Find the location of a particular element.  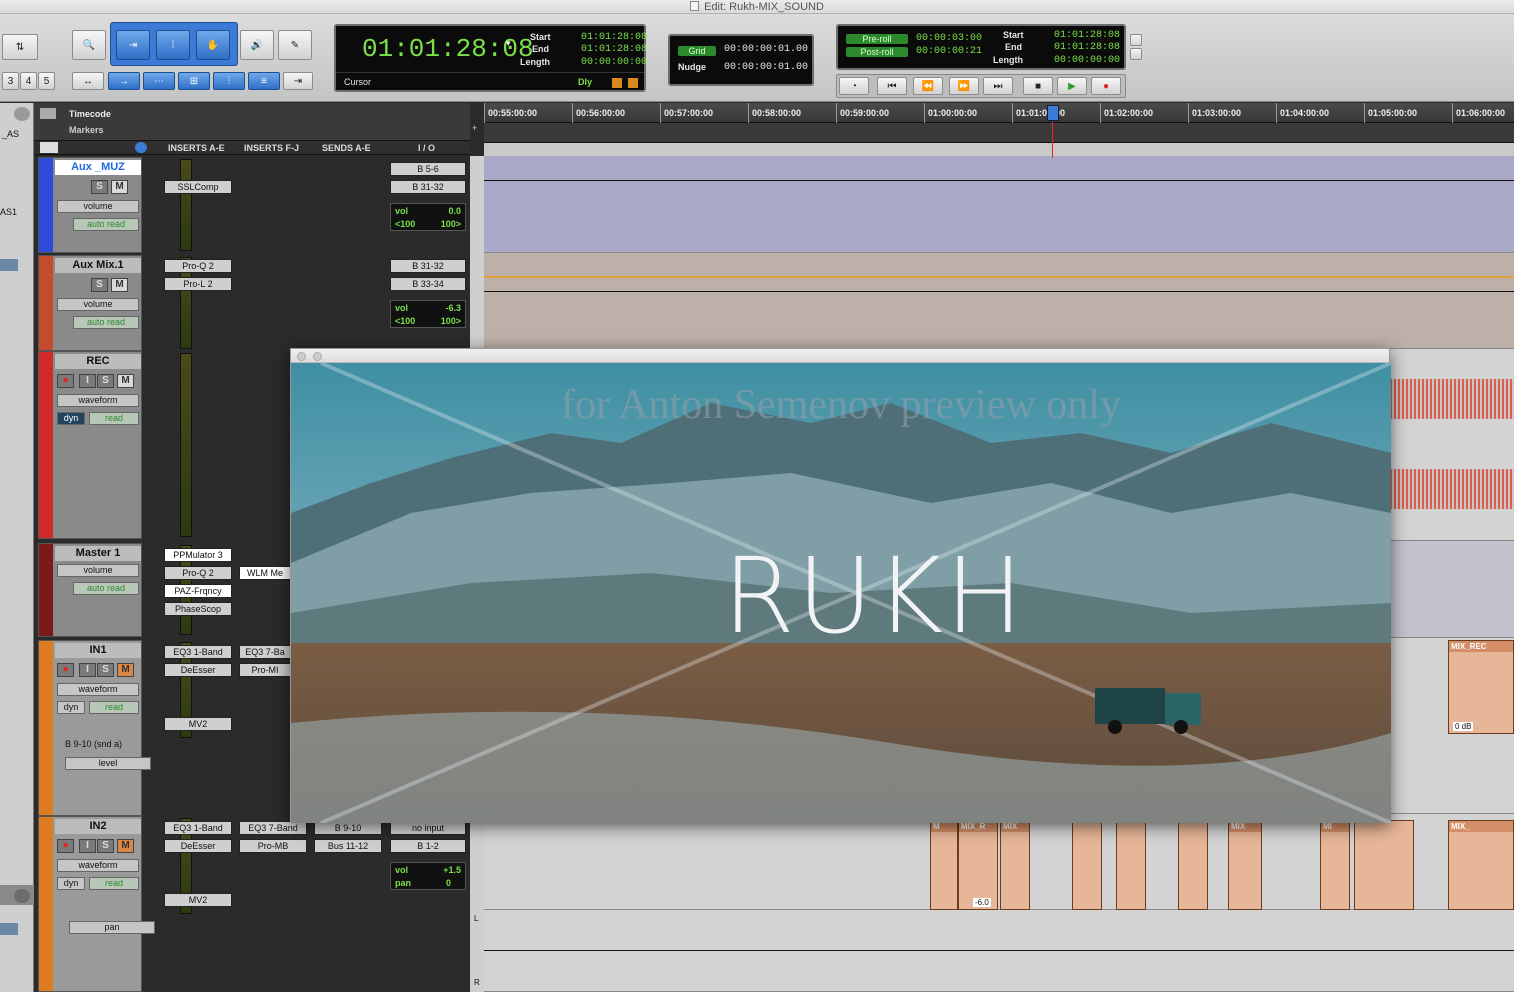

lane-in2: M MIX_R -6.0 MIX MIX MI MIX_ is located at coordinates (999, 862).